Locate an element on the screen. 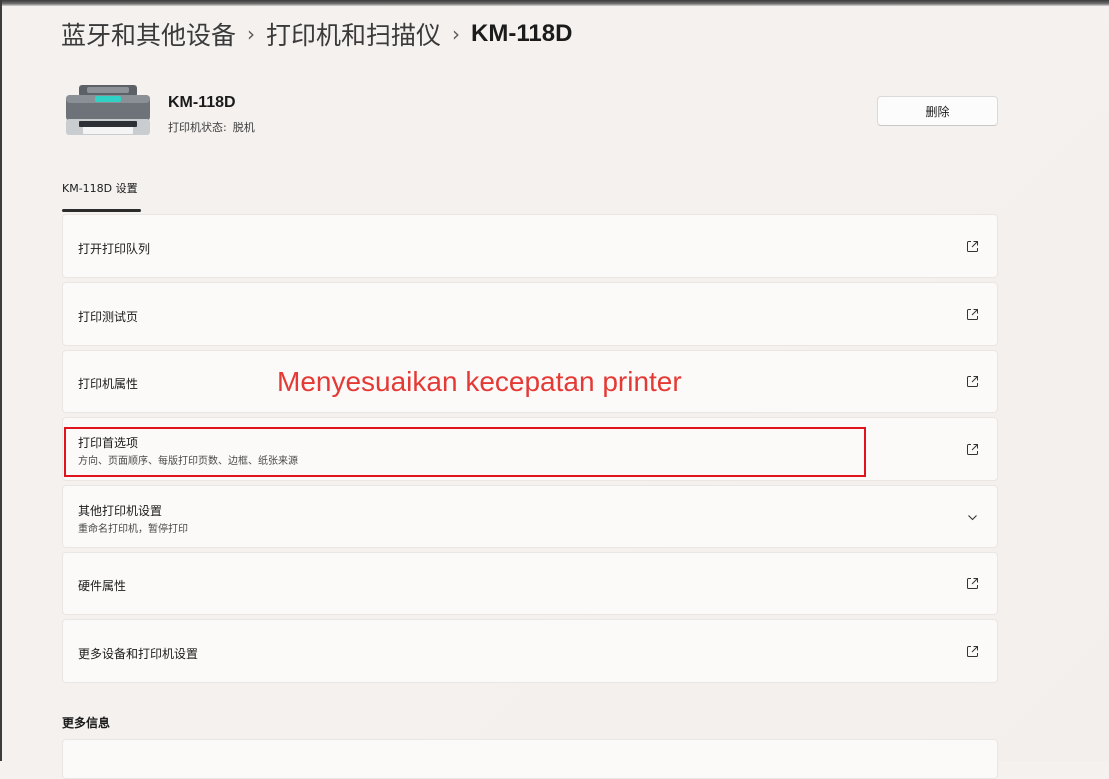 The image size is (1109, 779). more-info-heading: 更多信息 is located at coordinates (86, 723).